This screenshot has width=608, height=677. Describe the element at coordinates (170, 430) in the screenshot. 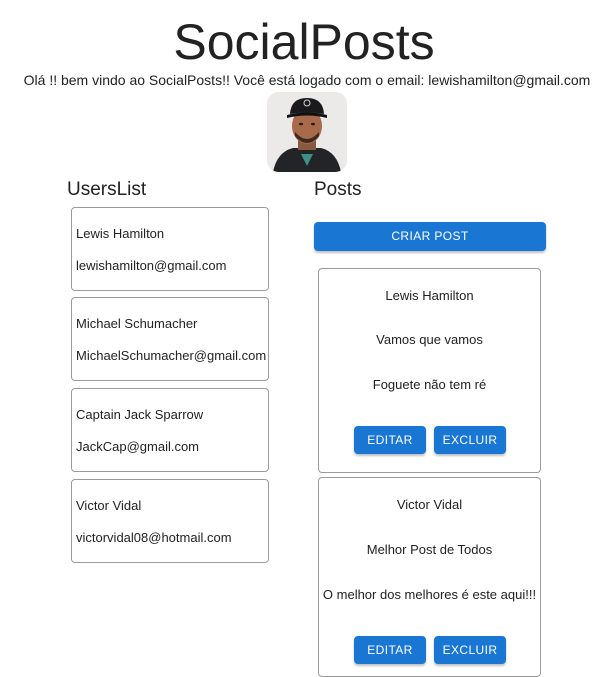

I see `user-card: Captain Jack Sparrow JackCap@gmail.com` at that location.